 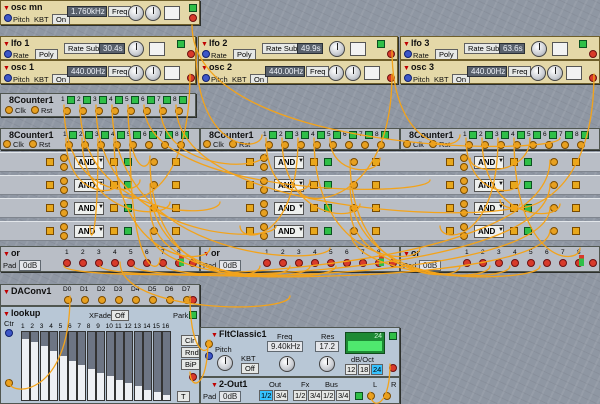 What do you see at coordinates (408, 54) in the screenshot?
I see `lfo3-rate-jack` at bounding box center [408, 54].